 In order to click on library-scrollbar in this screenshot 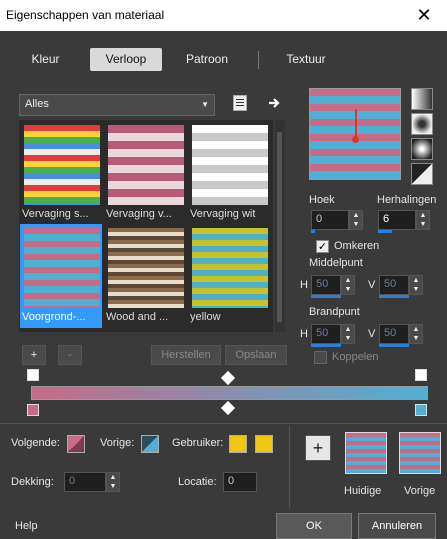, I will do `click(280, 226)`.